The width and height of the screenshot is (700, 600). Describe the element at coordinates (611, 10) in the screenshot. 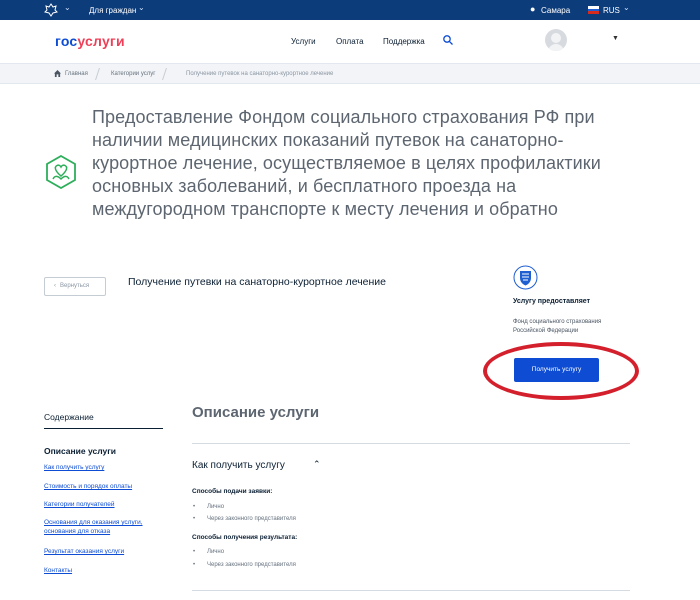

I see `language-selector: RUS` at that location.